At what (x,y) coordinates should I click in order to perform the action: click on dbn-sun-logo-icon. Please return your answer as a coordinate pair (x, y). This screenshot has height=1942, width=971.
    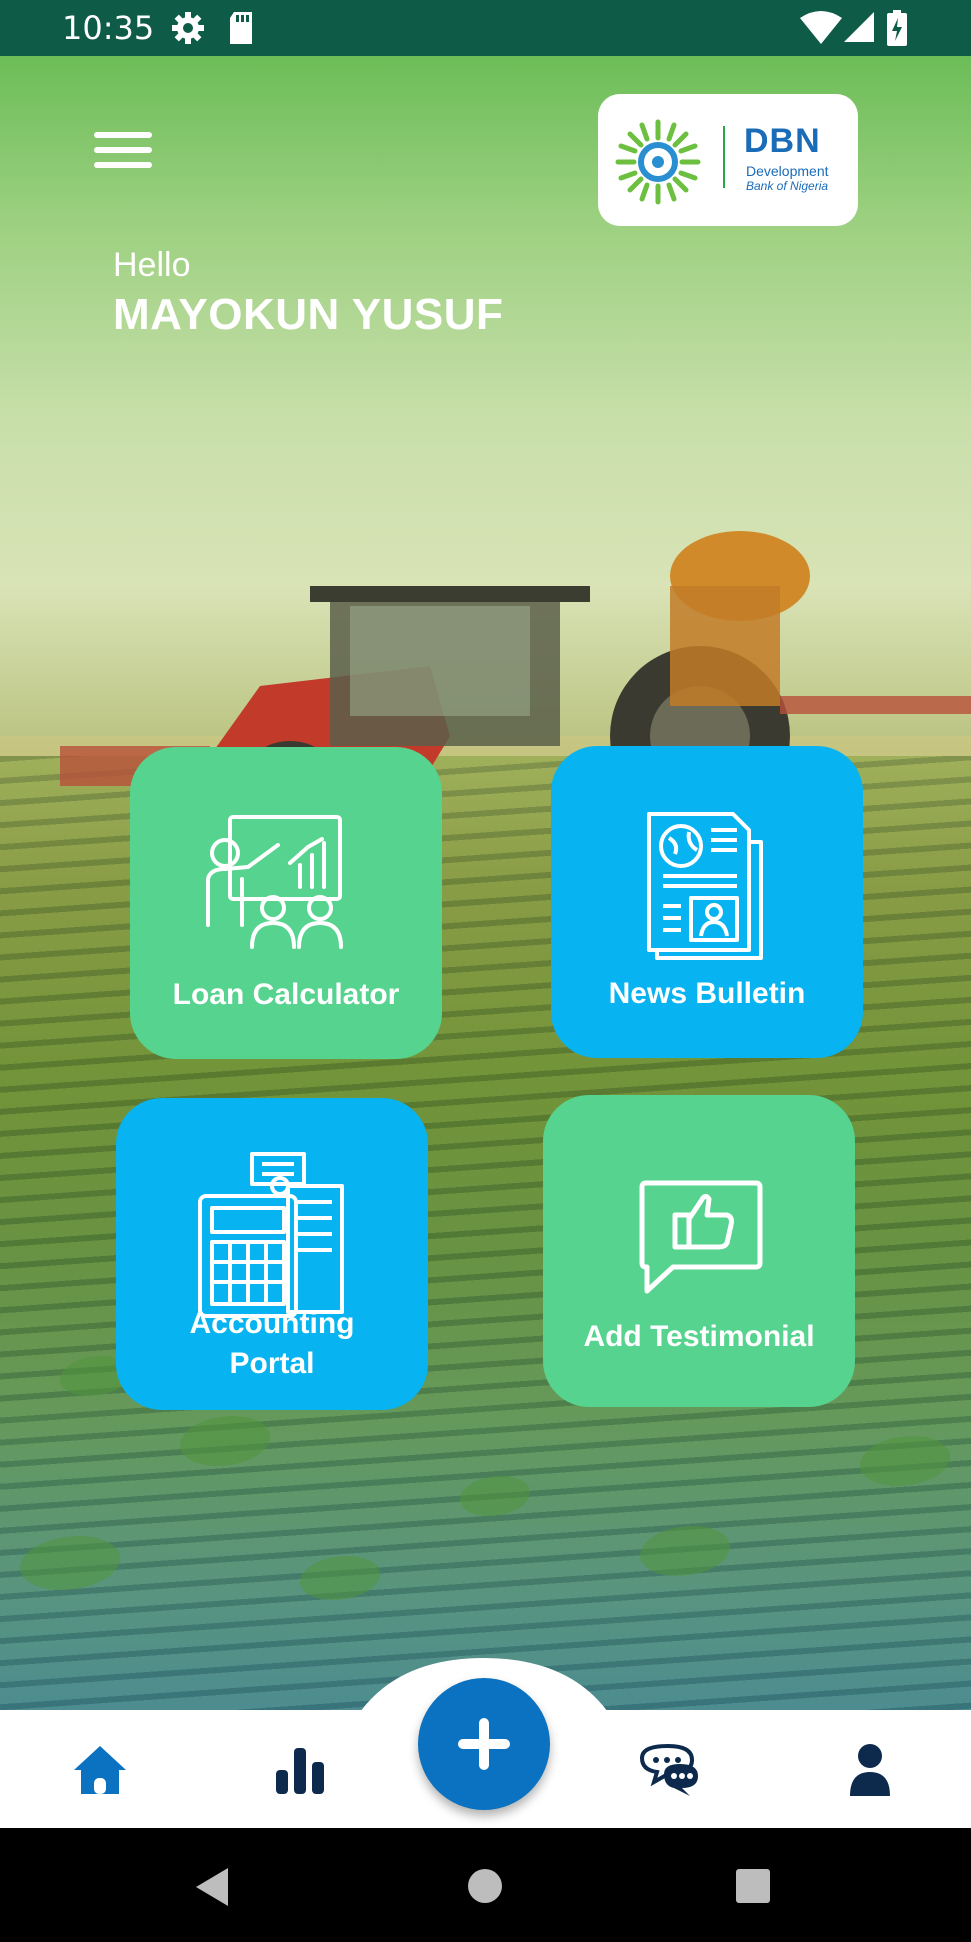
    Looking at the image, I should click on (658, 162).